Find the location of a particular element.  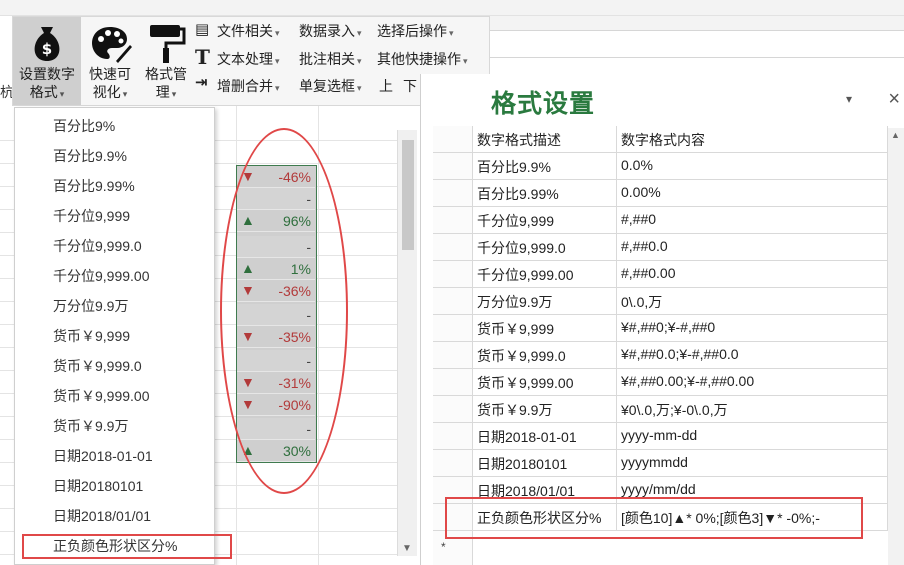

dropdown-highlight-box is located at coordinates (127, 546).